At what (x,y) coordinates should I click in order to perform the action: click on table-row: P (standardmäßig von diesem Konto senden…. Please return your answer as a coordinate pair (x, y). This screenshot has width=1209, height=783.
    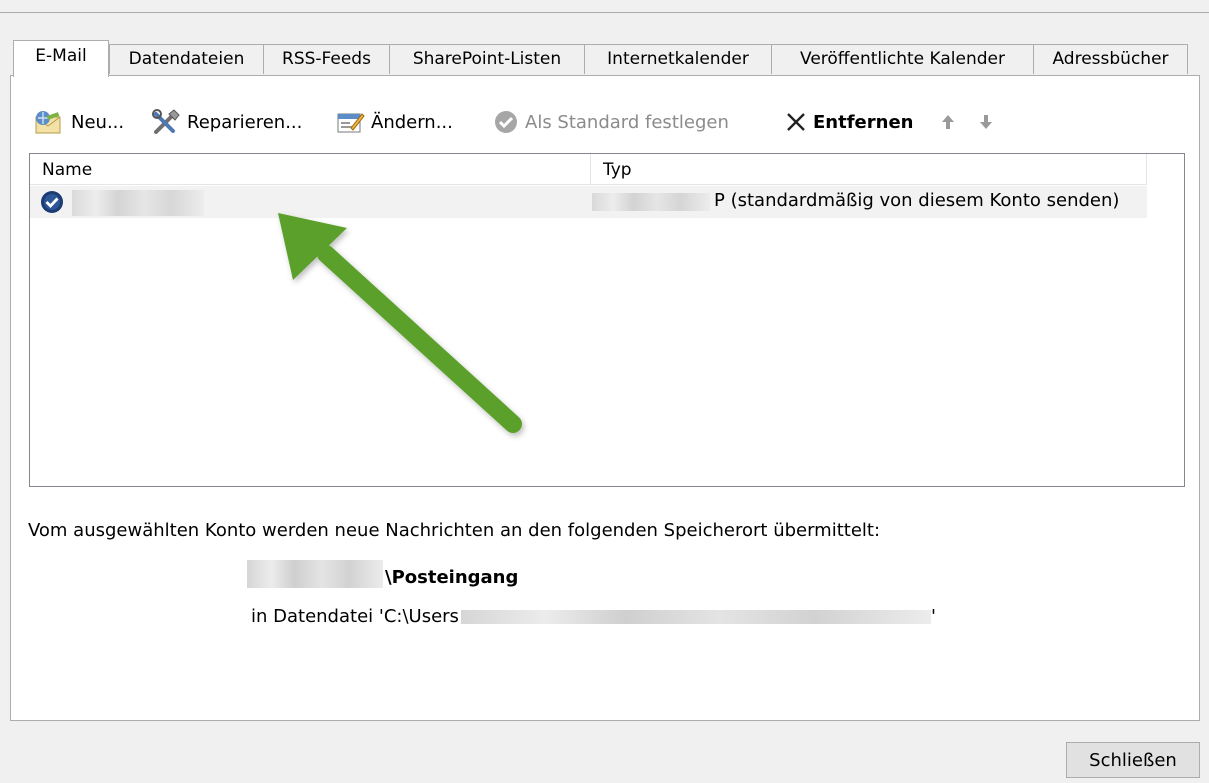
    Looking at the image, I should click on (588, 202).